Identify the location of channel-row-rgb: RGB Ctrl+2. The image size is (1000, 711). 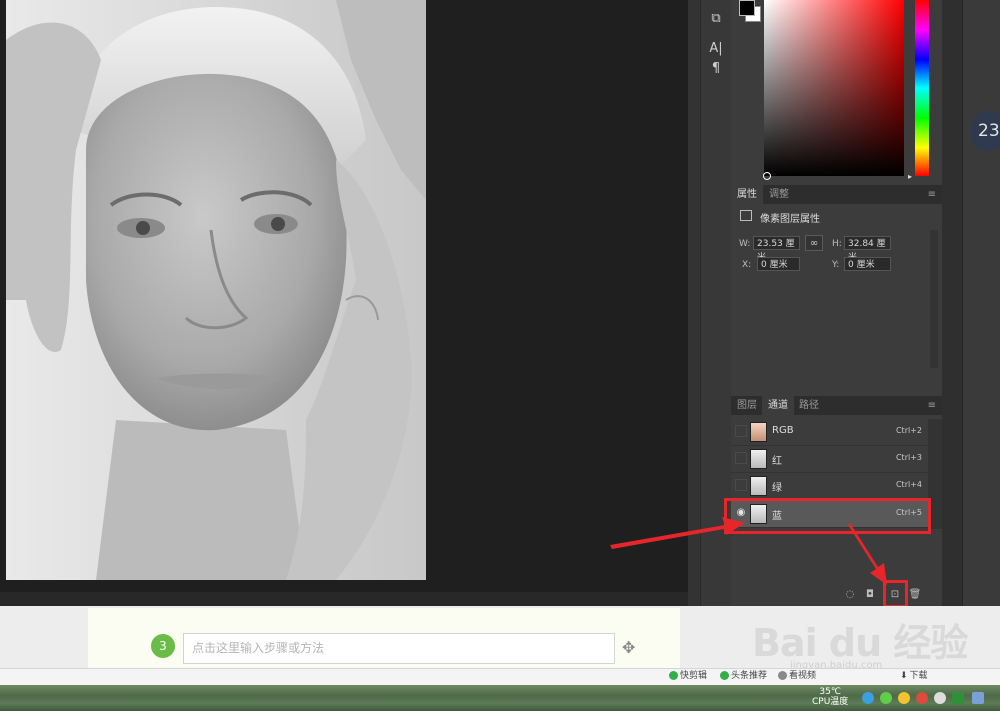
(829, 432).